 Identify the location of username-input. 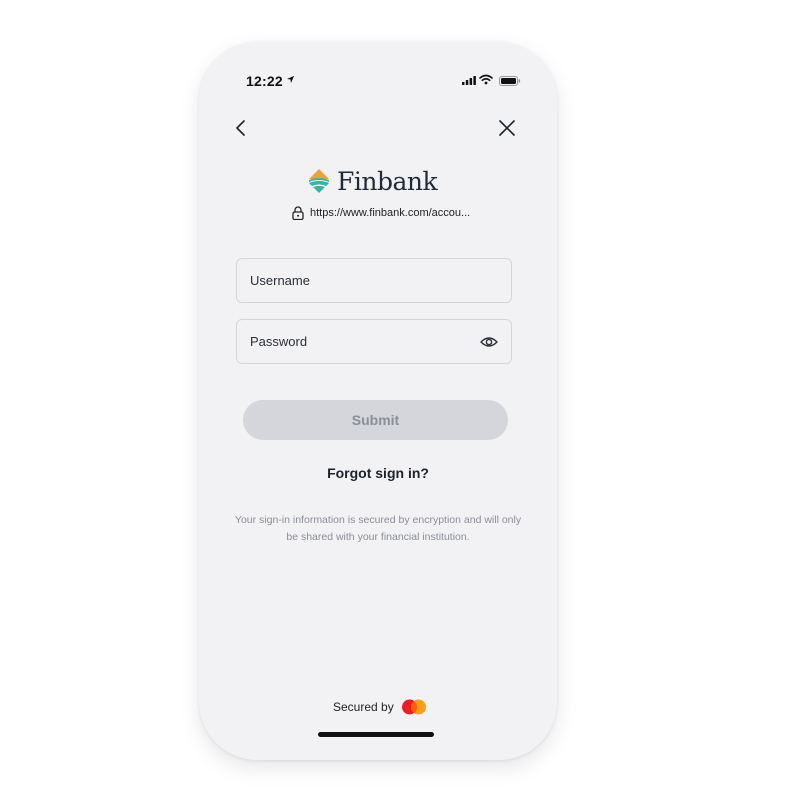
(374, 280).